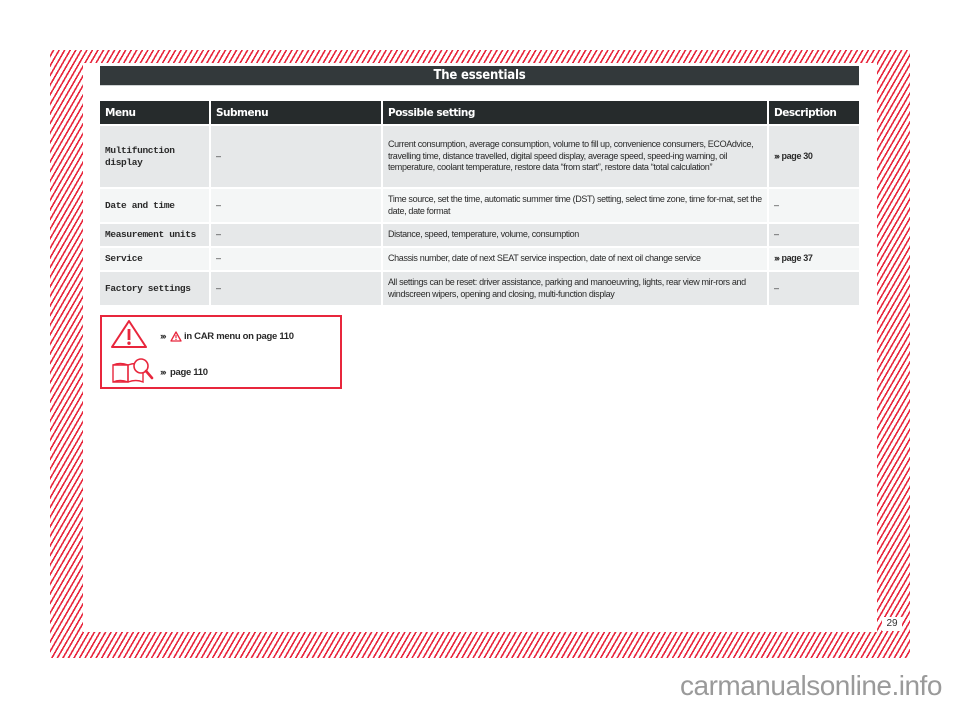 This screenshot has height=708, width=960. Describe the element at coordinates (133, 372) in the screenshot. I see `book-magnifier-icon` at that location.